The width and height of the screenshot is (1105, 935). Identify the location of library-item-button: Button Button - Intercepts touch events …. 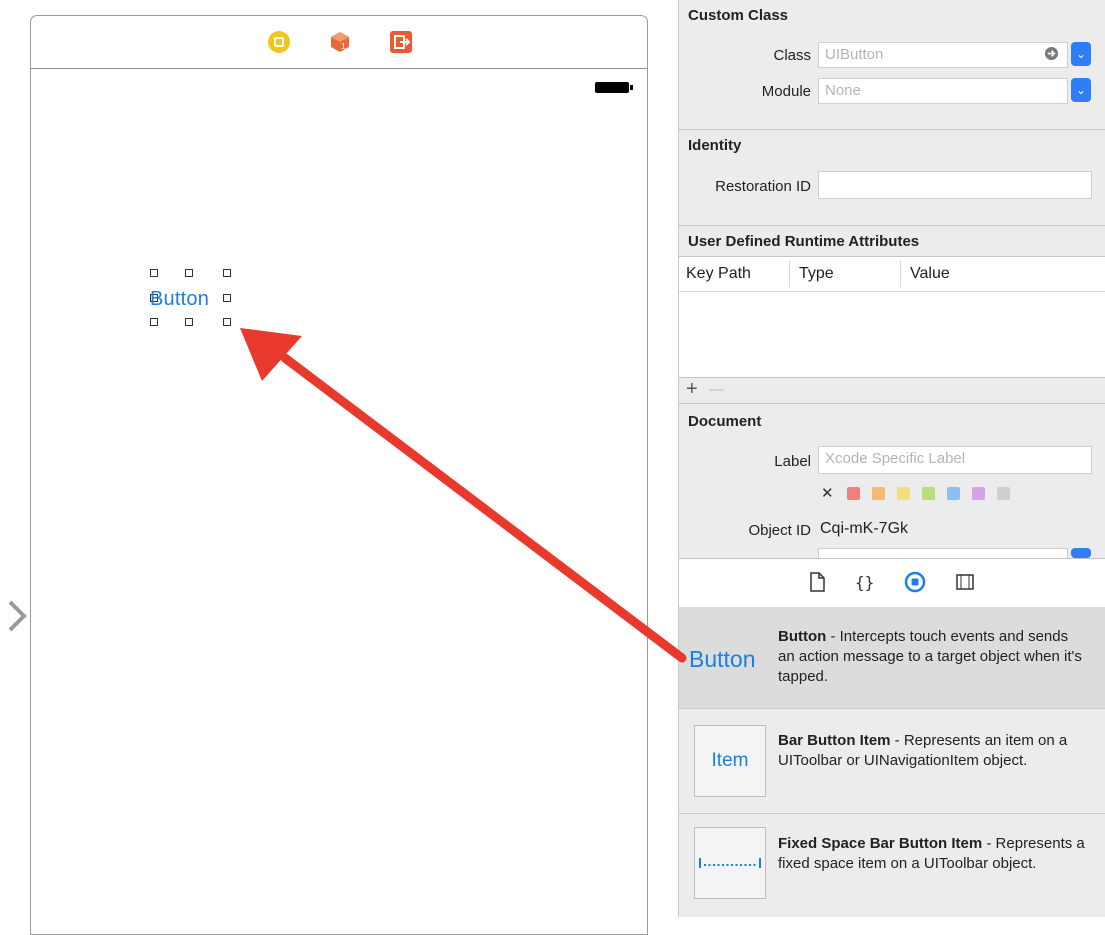
(892, 658).